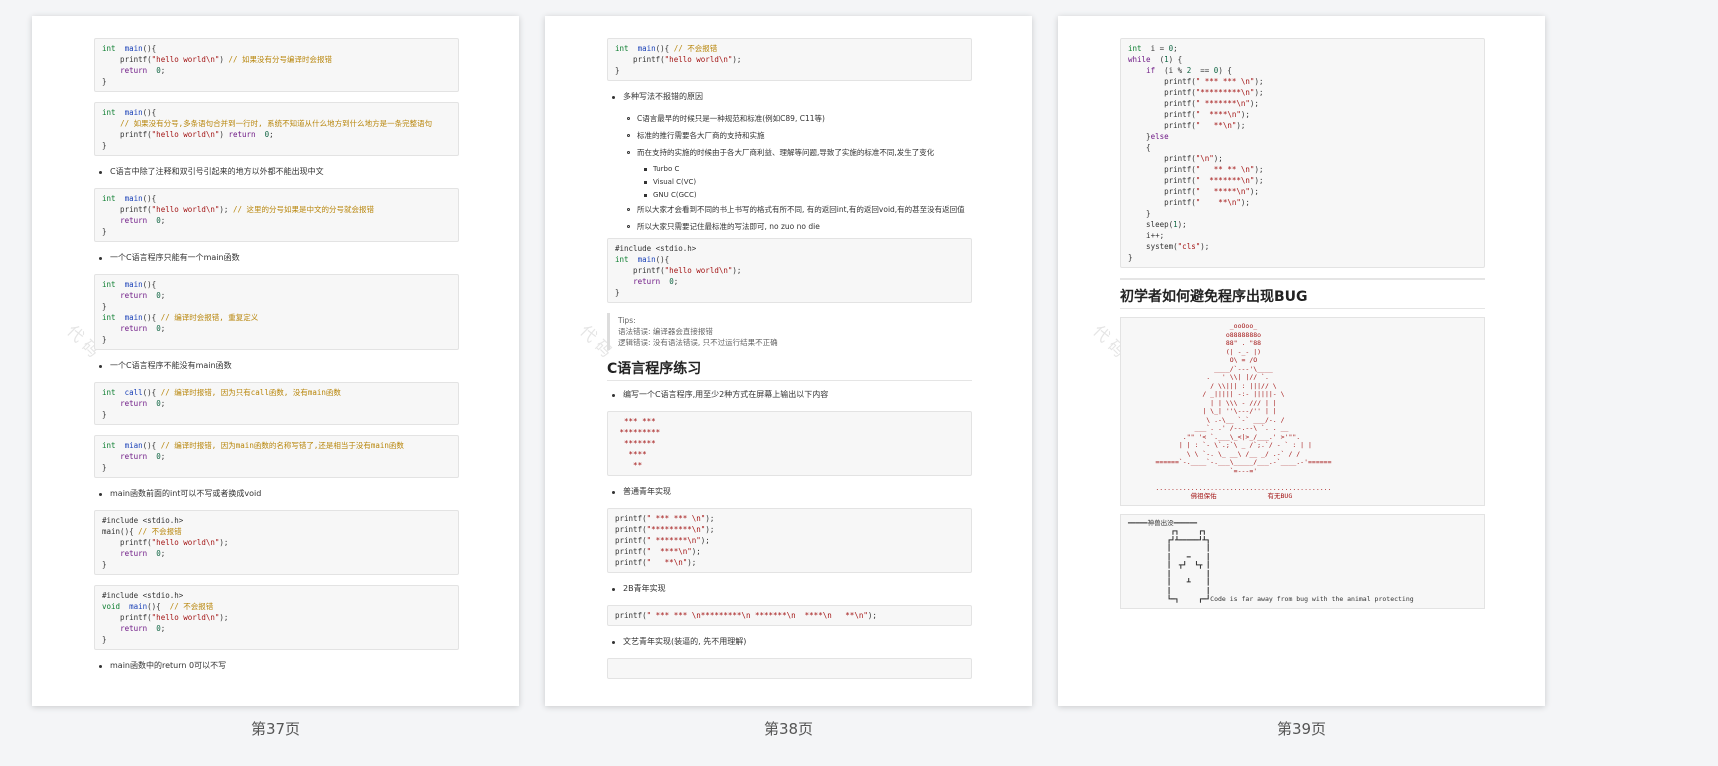 The image size is (1718, 766). What do you see at coordinates (789, 48) in the screenshot?
I see `code-line: int main(){ // 不会报错` at bounding box center [789, 48].